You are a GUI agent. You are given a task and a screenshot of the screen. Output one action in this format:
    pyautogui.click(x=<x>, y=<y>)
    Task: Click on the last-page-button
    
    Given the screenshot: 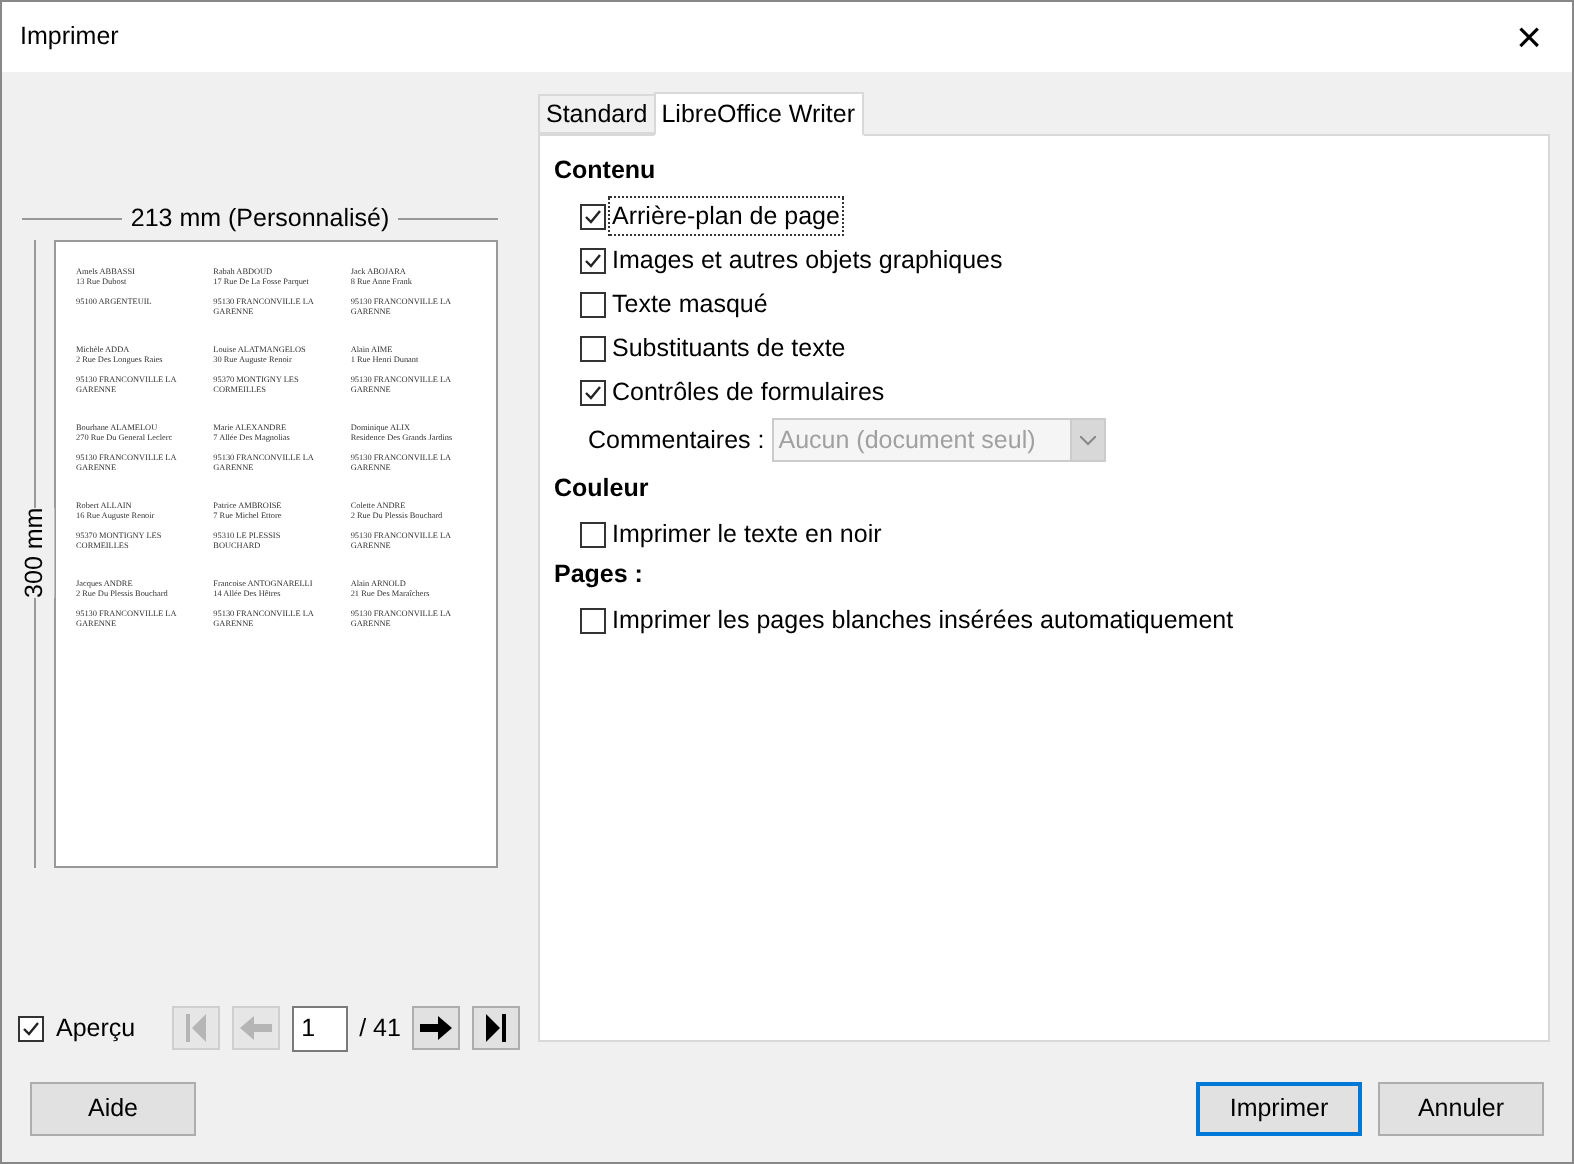 What is the action you would take?
    pyautogui.click(x=496, y=1028)
    